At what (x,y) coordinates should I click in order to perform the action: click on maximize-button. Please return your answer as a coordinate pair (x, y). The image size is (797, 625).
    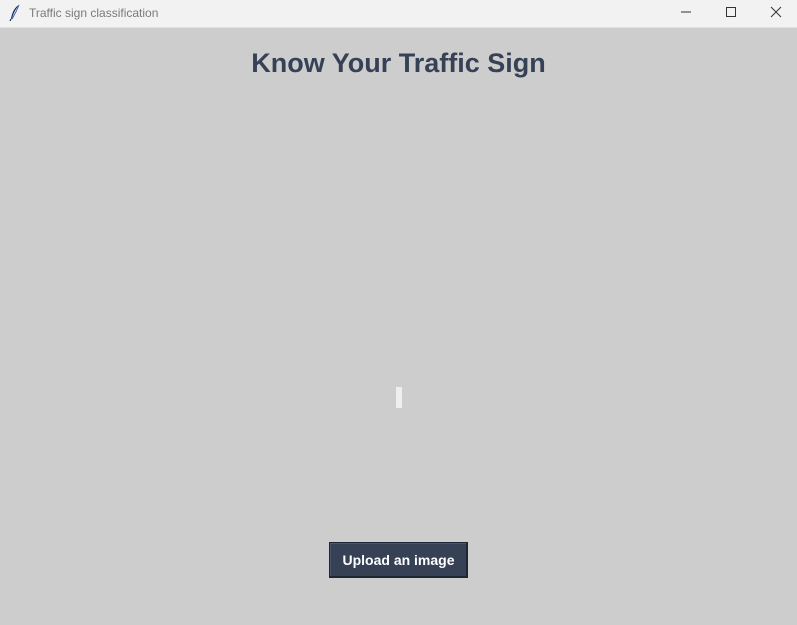
    Looking at the image, I should click on (730, 13).